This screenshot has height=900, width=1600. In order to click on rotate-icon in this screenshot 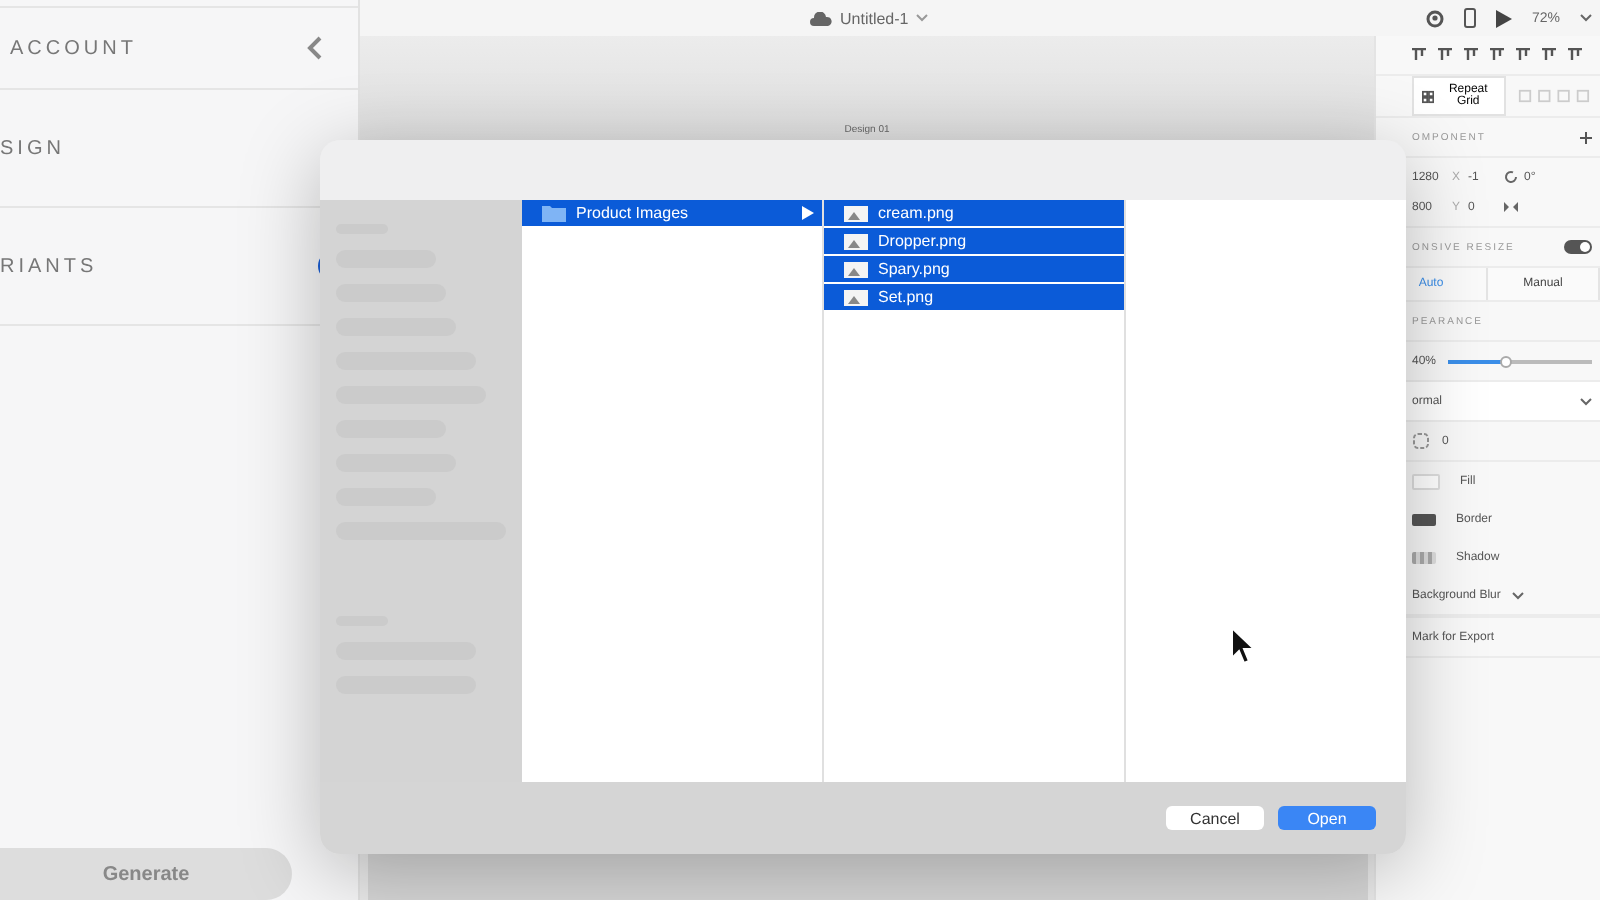, I will do `click(1511, 177)`.